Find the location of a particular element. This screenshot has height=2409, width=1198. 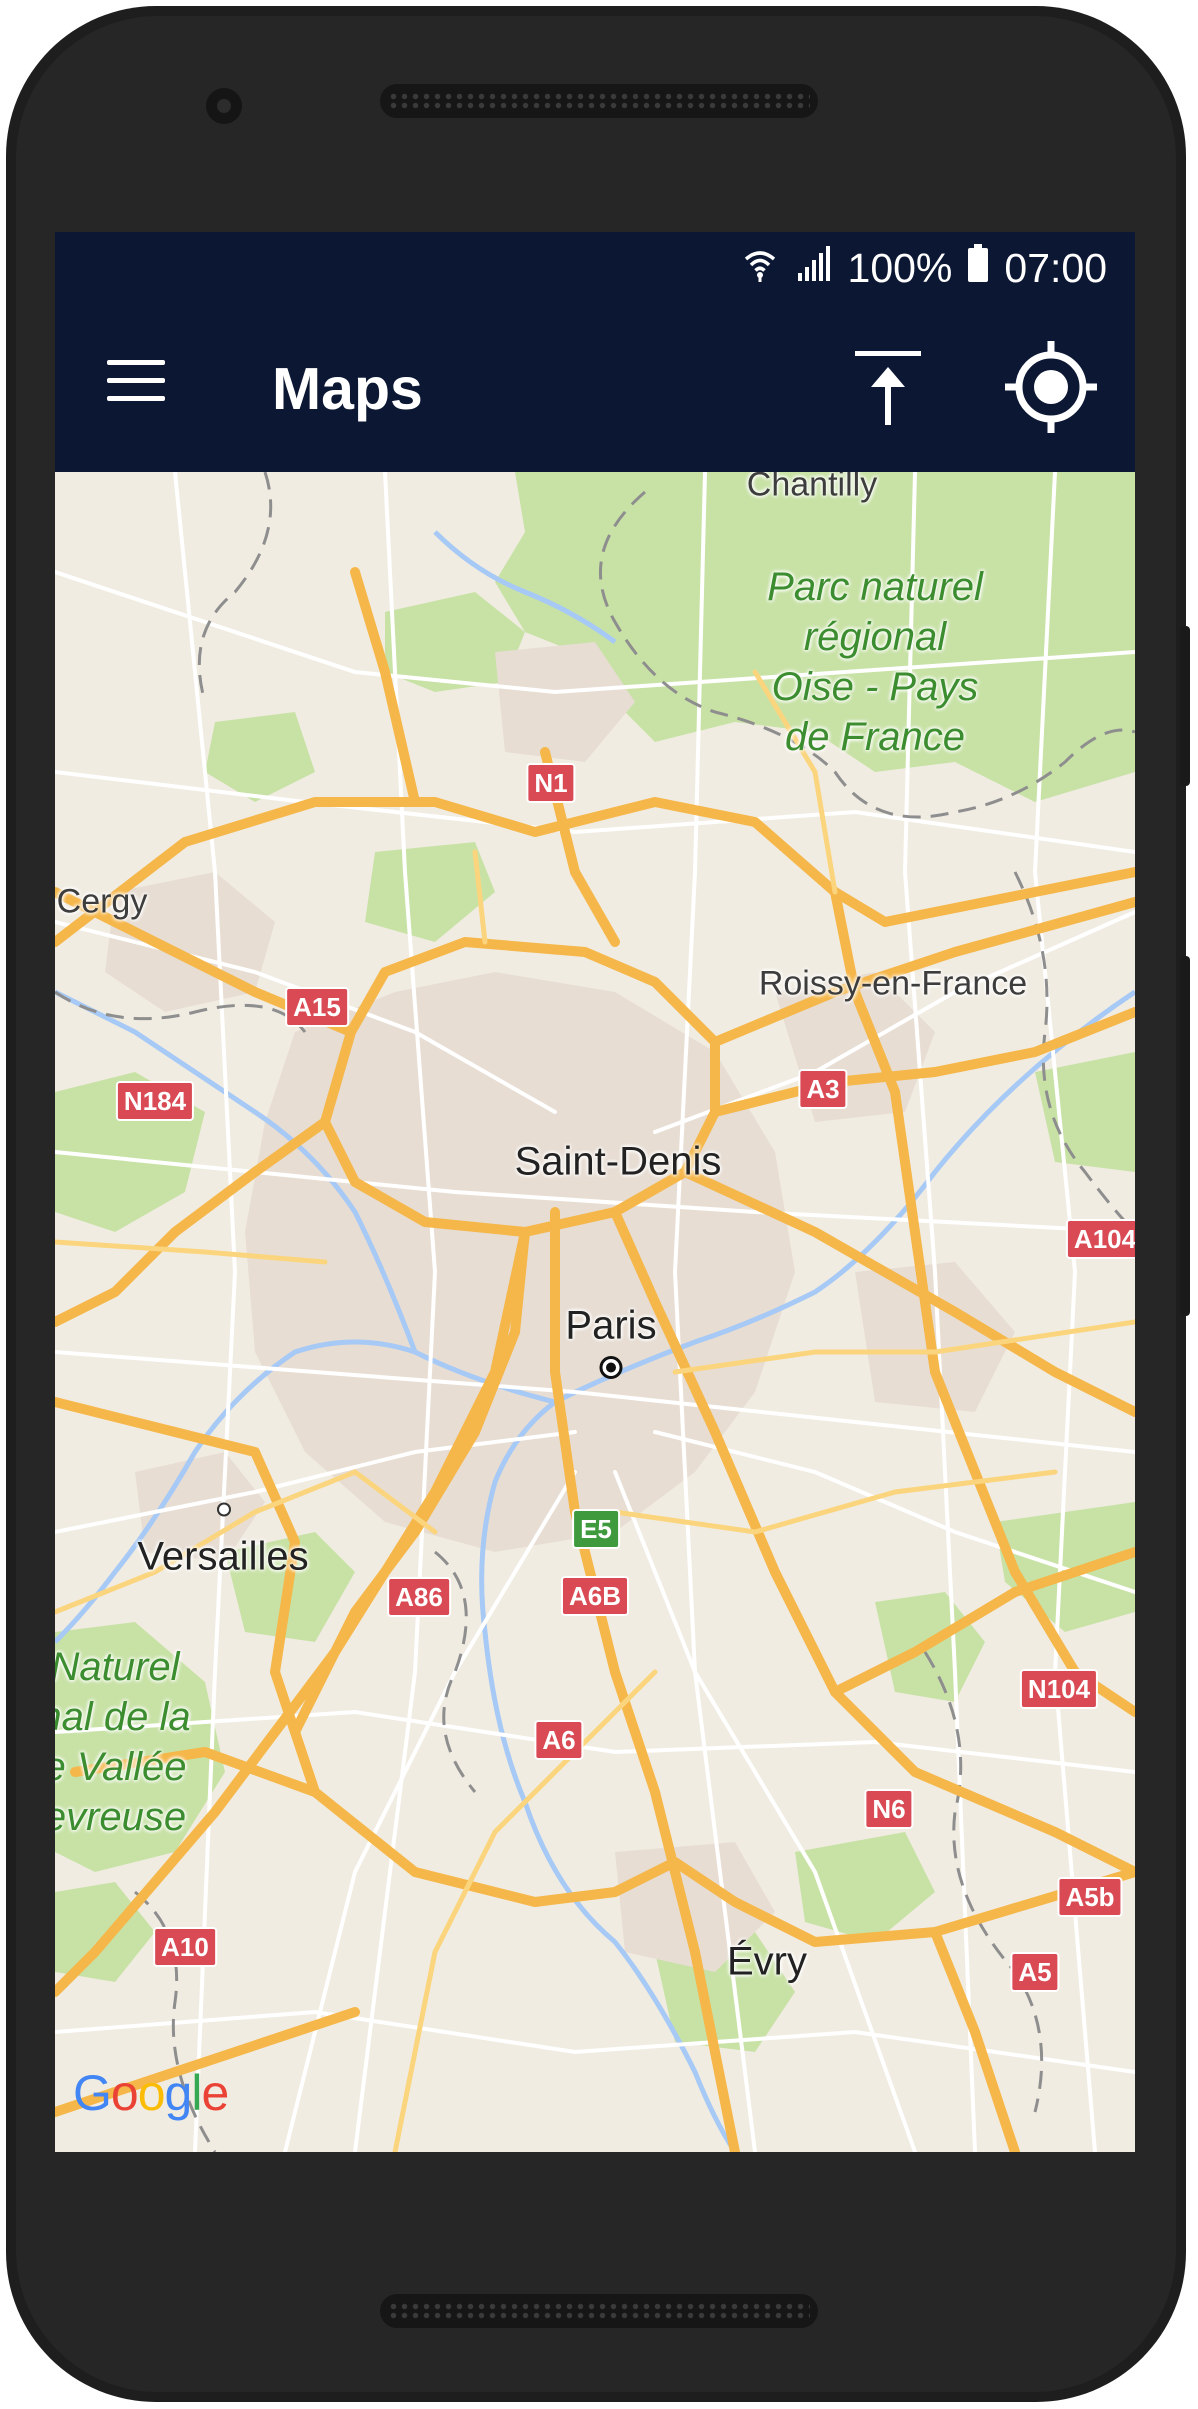

park-label-line: nal de la is located at coordinates (123, 1717).